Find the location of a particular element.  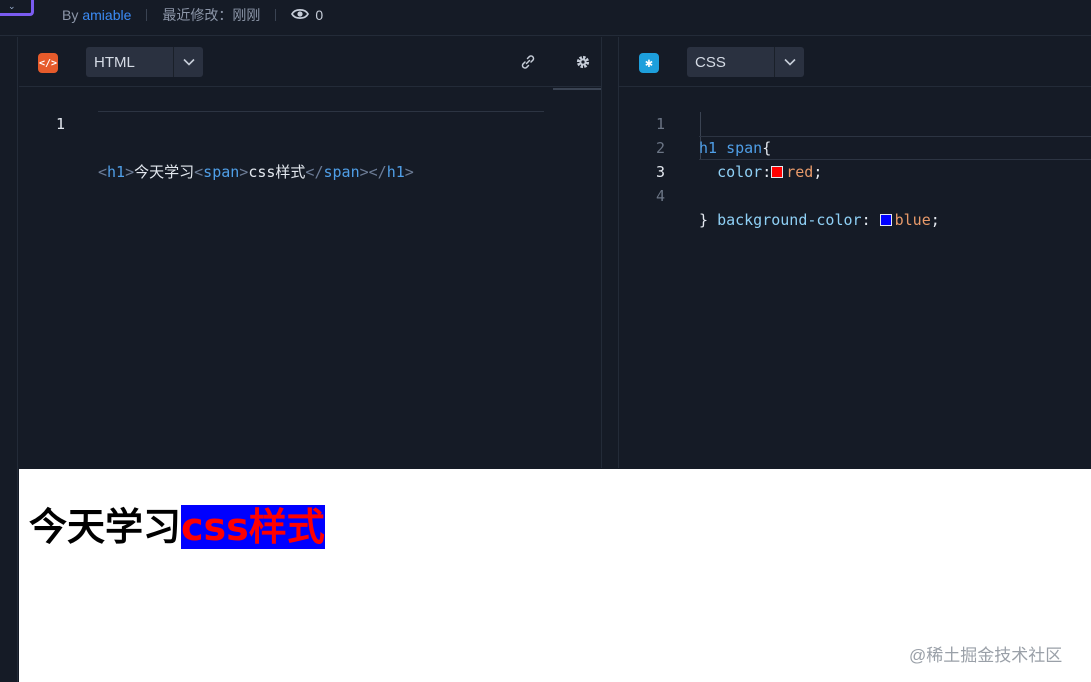

css-icon: ✱ is located at coordinates (649, 63).